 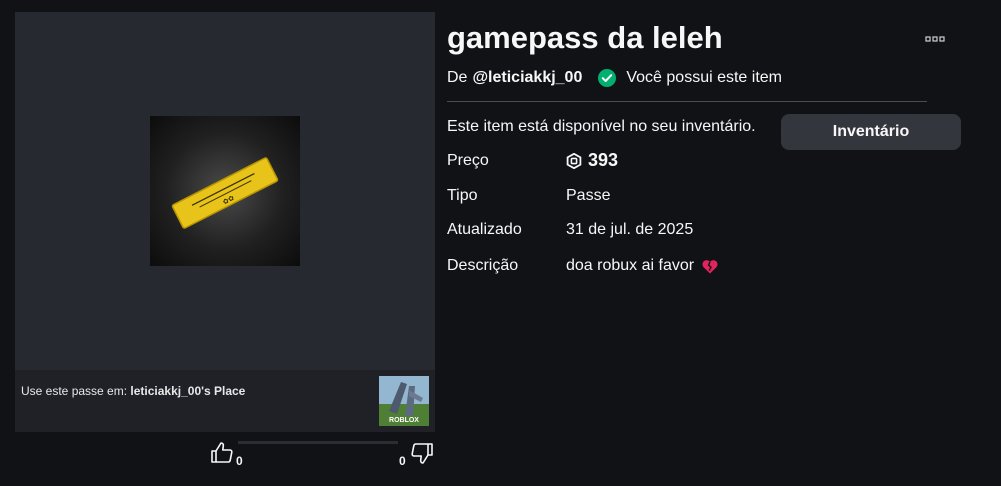 What do you see at coordinates (322, 453) in the screenshot?
I see `vote-section: 0 0` at bounding box center [322, 453].